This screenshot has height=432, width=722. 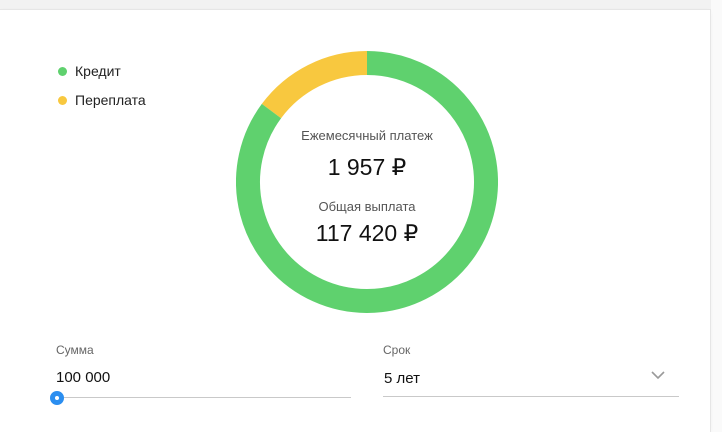 I want to click on total-payment-value: 117 420 ₽, so click(x=367, y=233).